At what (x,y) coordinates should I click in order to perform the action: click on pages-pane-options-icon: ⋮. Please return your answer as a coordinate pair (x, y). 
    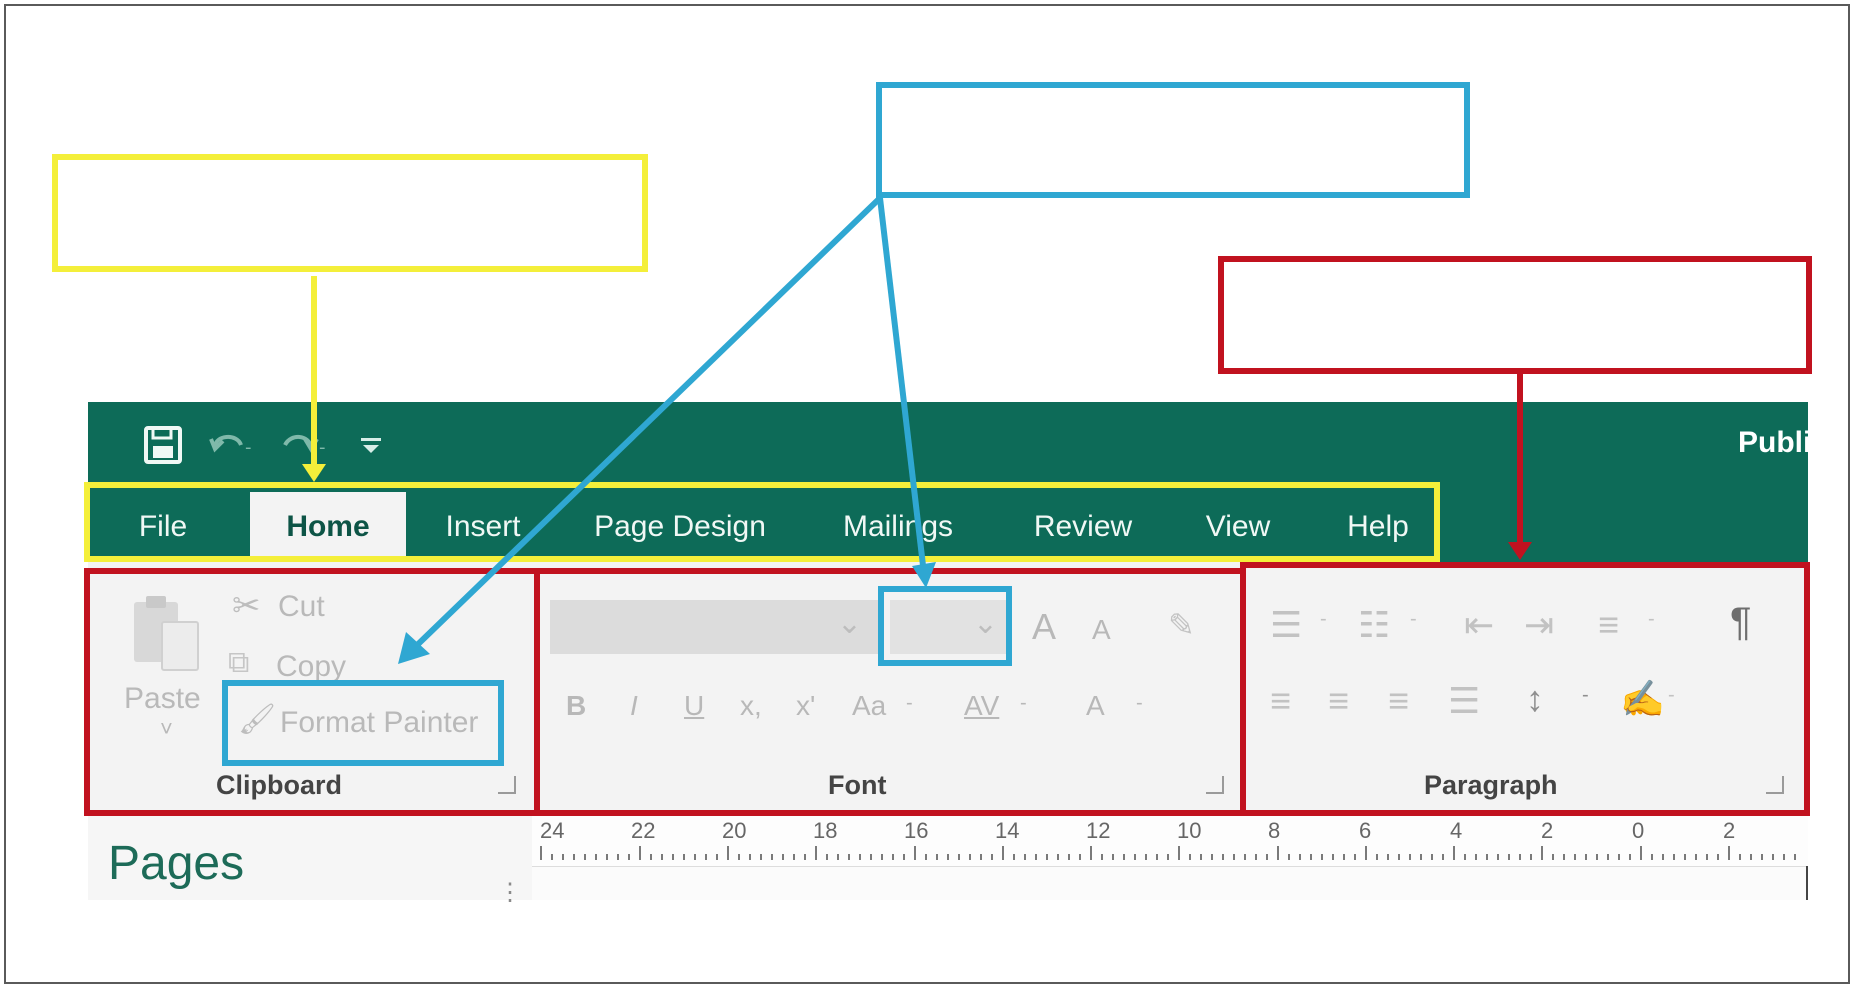
    Looking at the image, I should click on (510, 892).